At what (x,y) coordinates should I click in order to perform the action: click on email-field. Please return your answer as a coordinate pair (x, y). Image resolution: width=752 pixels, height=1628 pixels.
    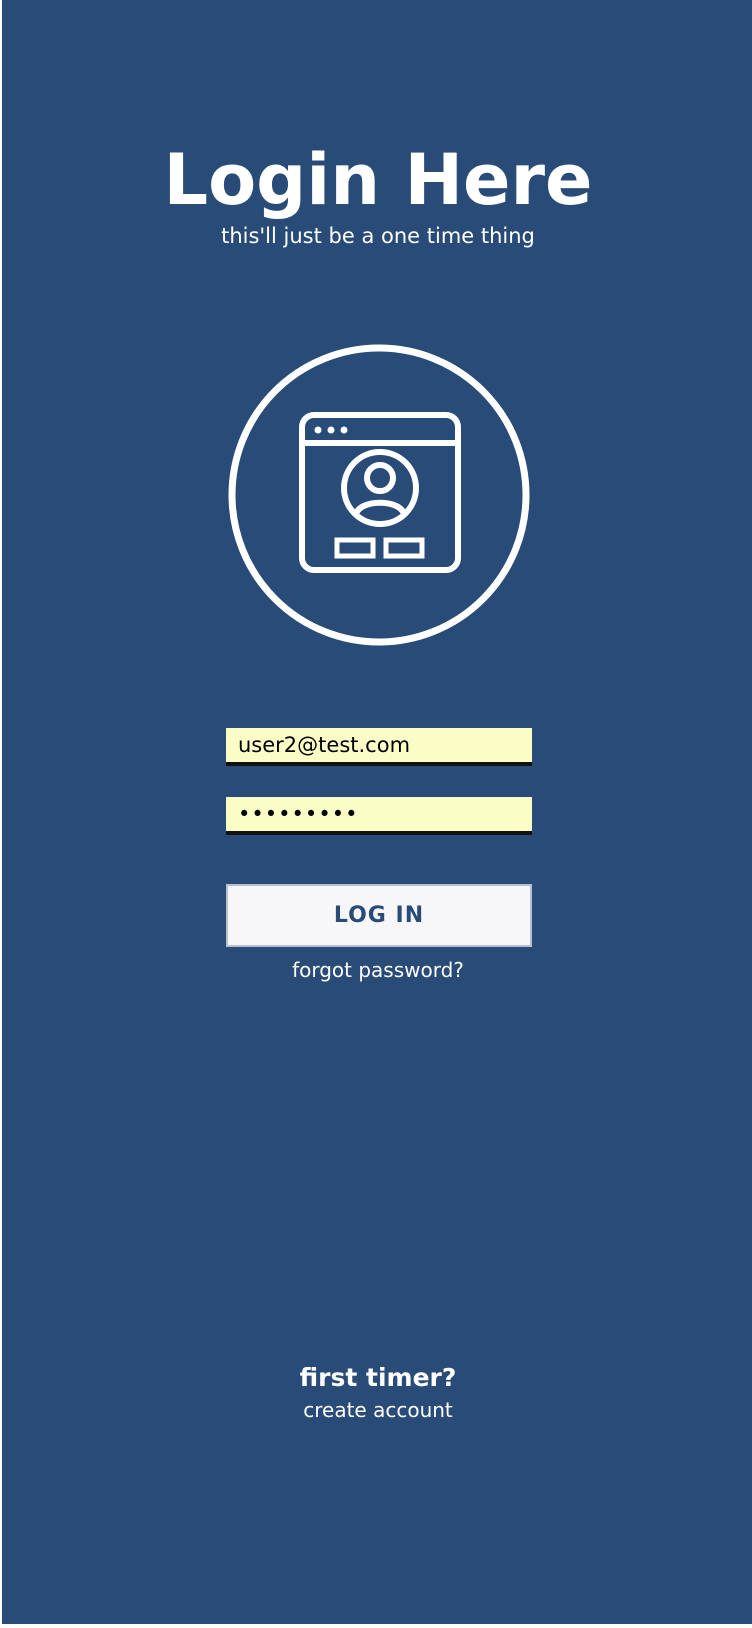
    Looking at the image, I should click on (379, 747).